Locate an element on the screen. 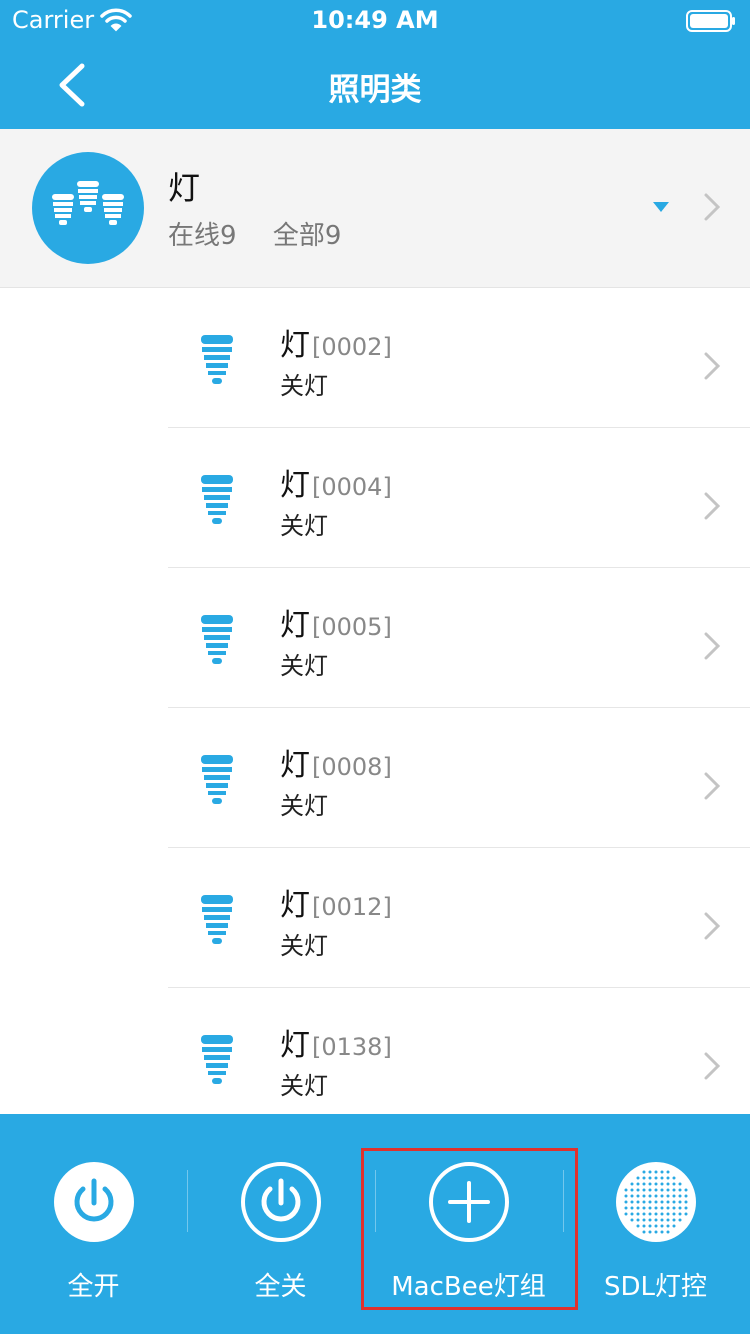 This screenshot has width=750, height=1334. device-list-item: 灯[0004] 关灯 is located at coordinates (375, 498).